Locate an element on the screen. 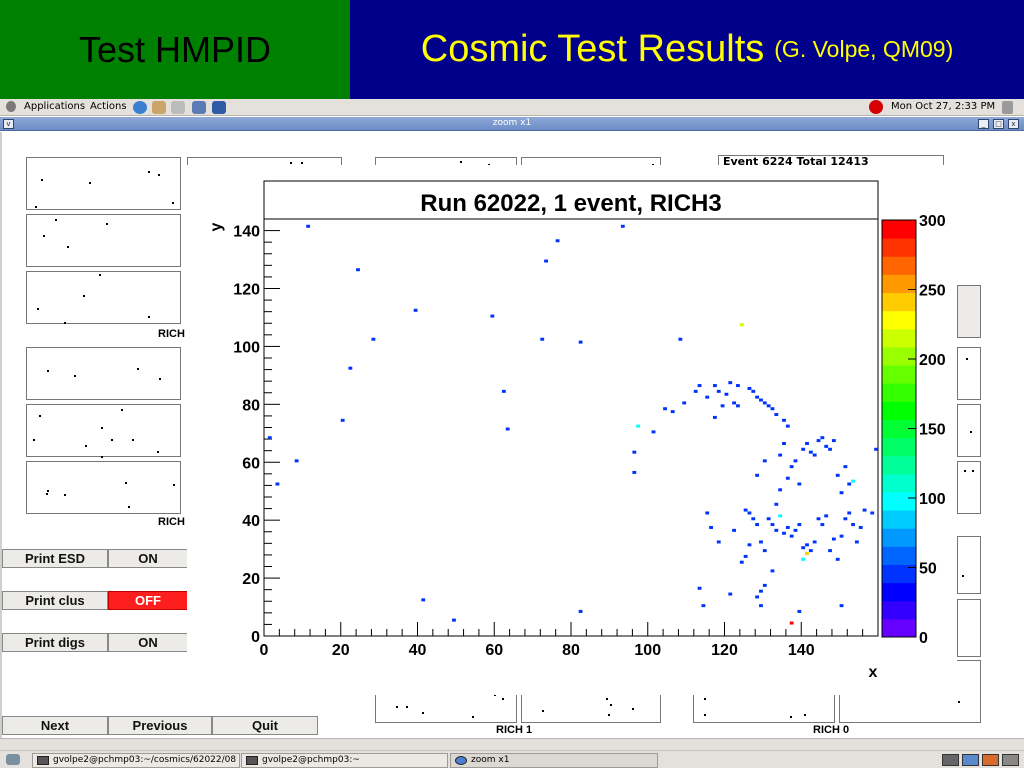  y-tick-label: 80 is located at coordinates (251, 405).